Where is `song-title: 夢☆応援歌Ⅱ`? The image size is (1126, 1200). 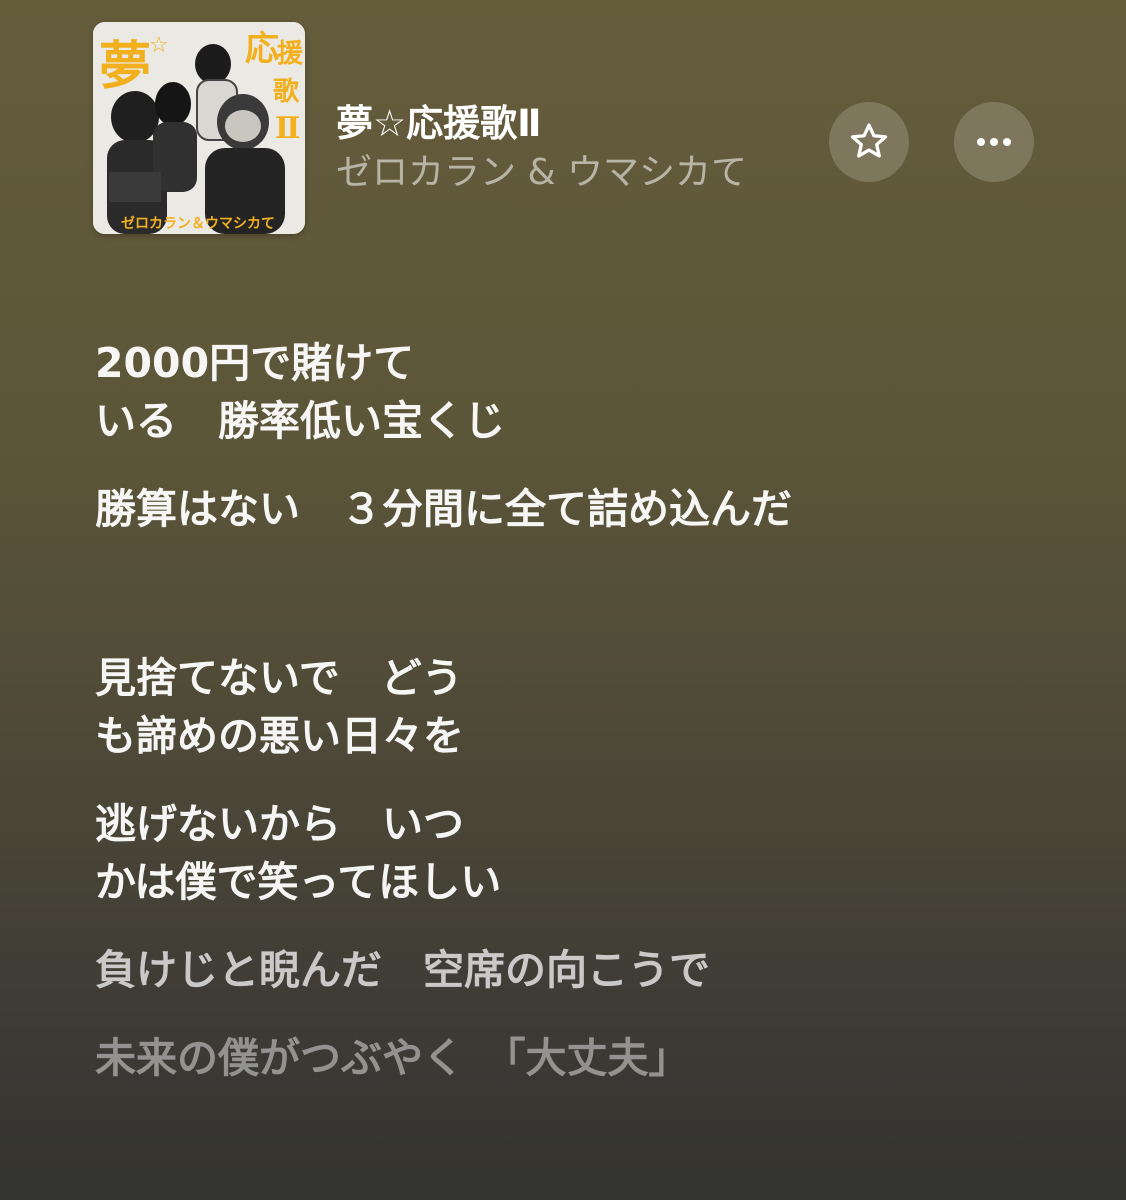
song-title: 夢☆応援歌Ⅱ is located at coordinates (439, 120).